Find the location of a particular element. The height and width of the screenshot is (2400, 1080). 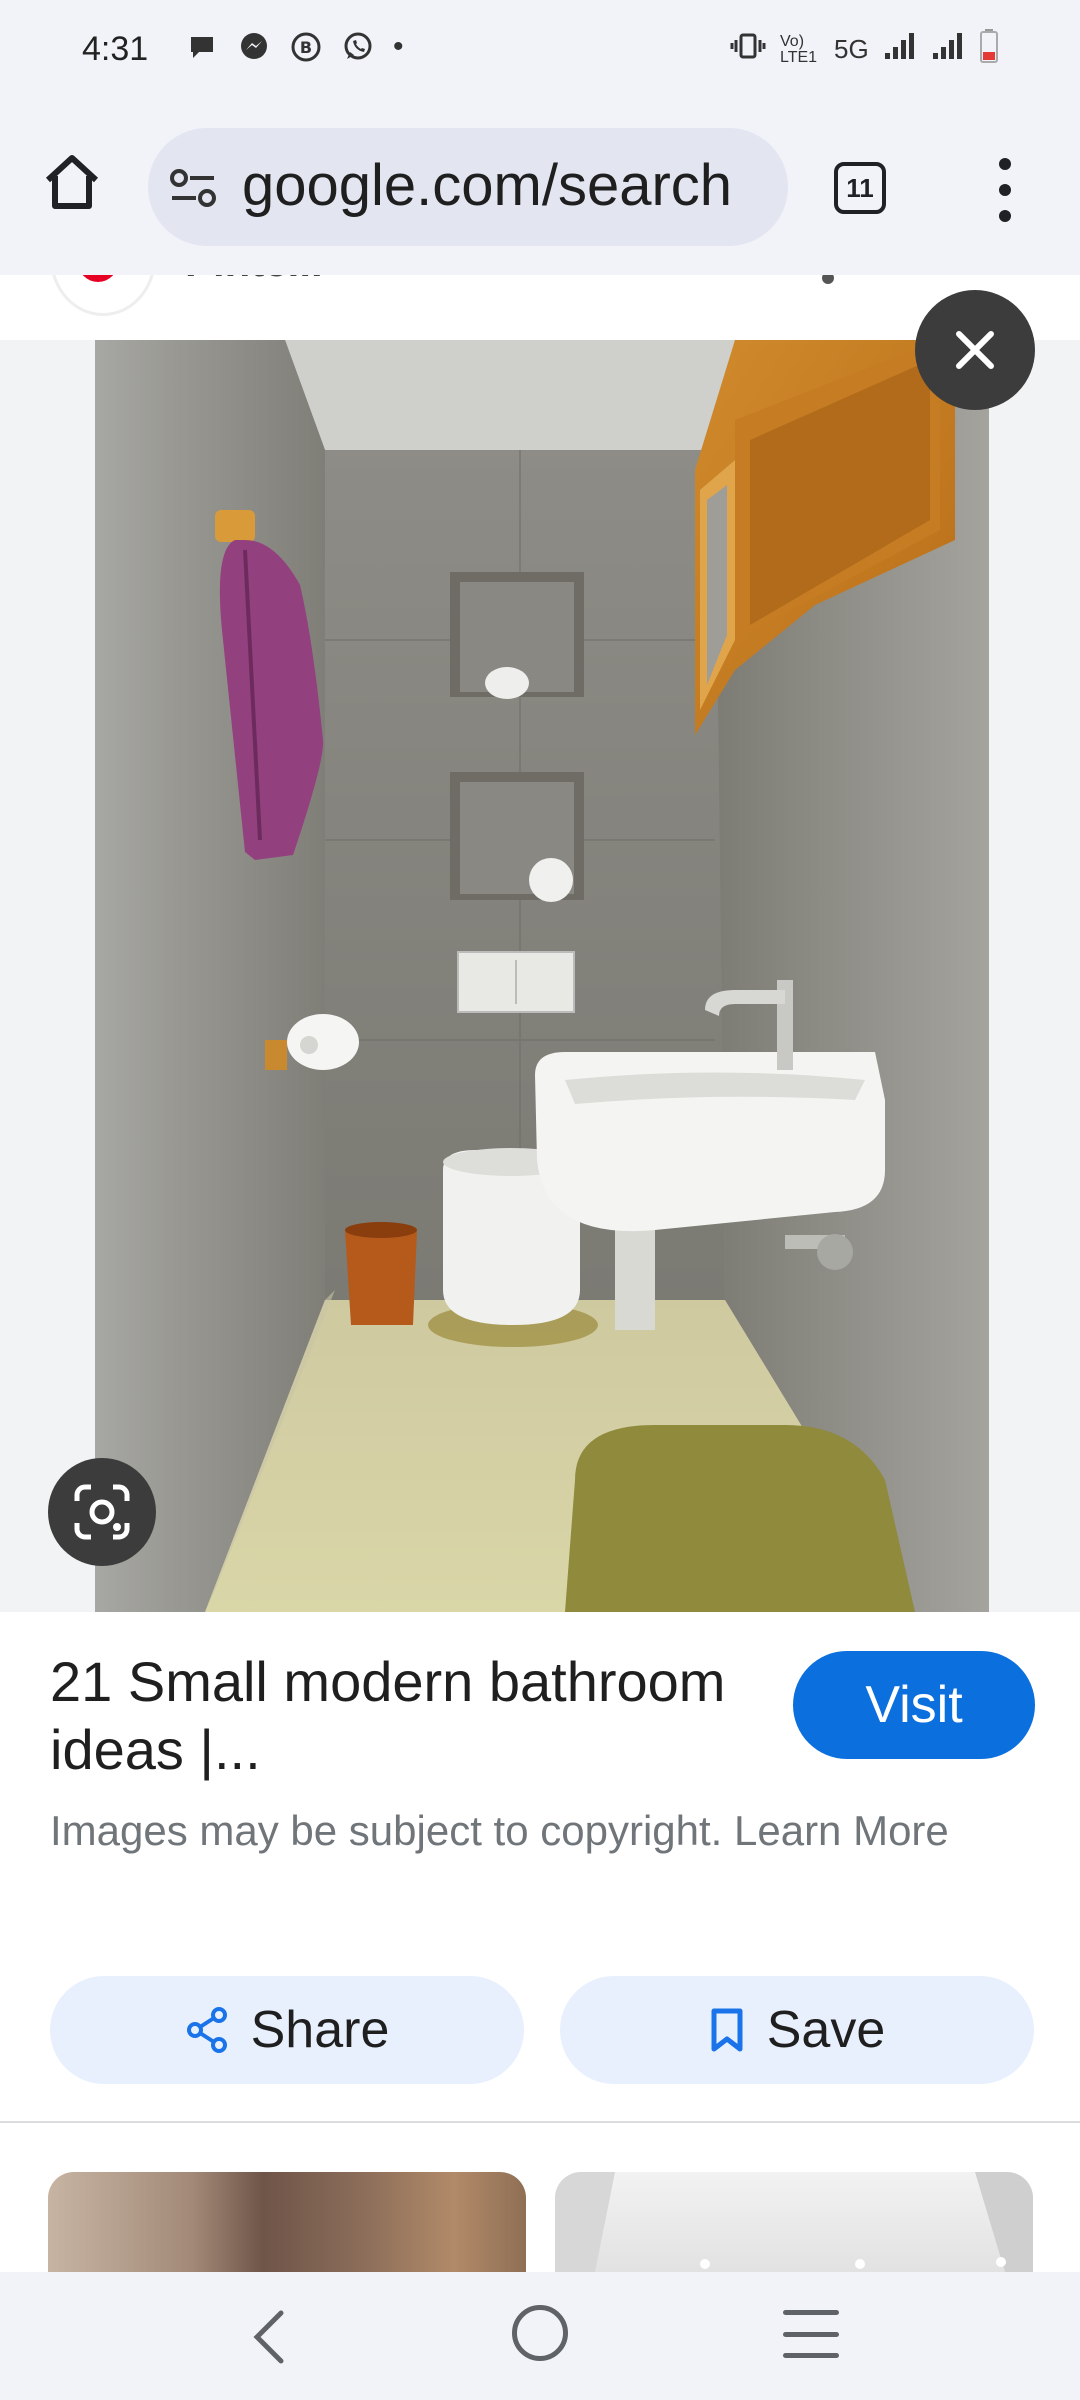

battery-low-icon is located at coordinates (989, 49).